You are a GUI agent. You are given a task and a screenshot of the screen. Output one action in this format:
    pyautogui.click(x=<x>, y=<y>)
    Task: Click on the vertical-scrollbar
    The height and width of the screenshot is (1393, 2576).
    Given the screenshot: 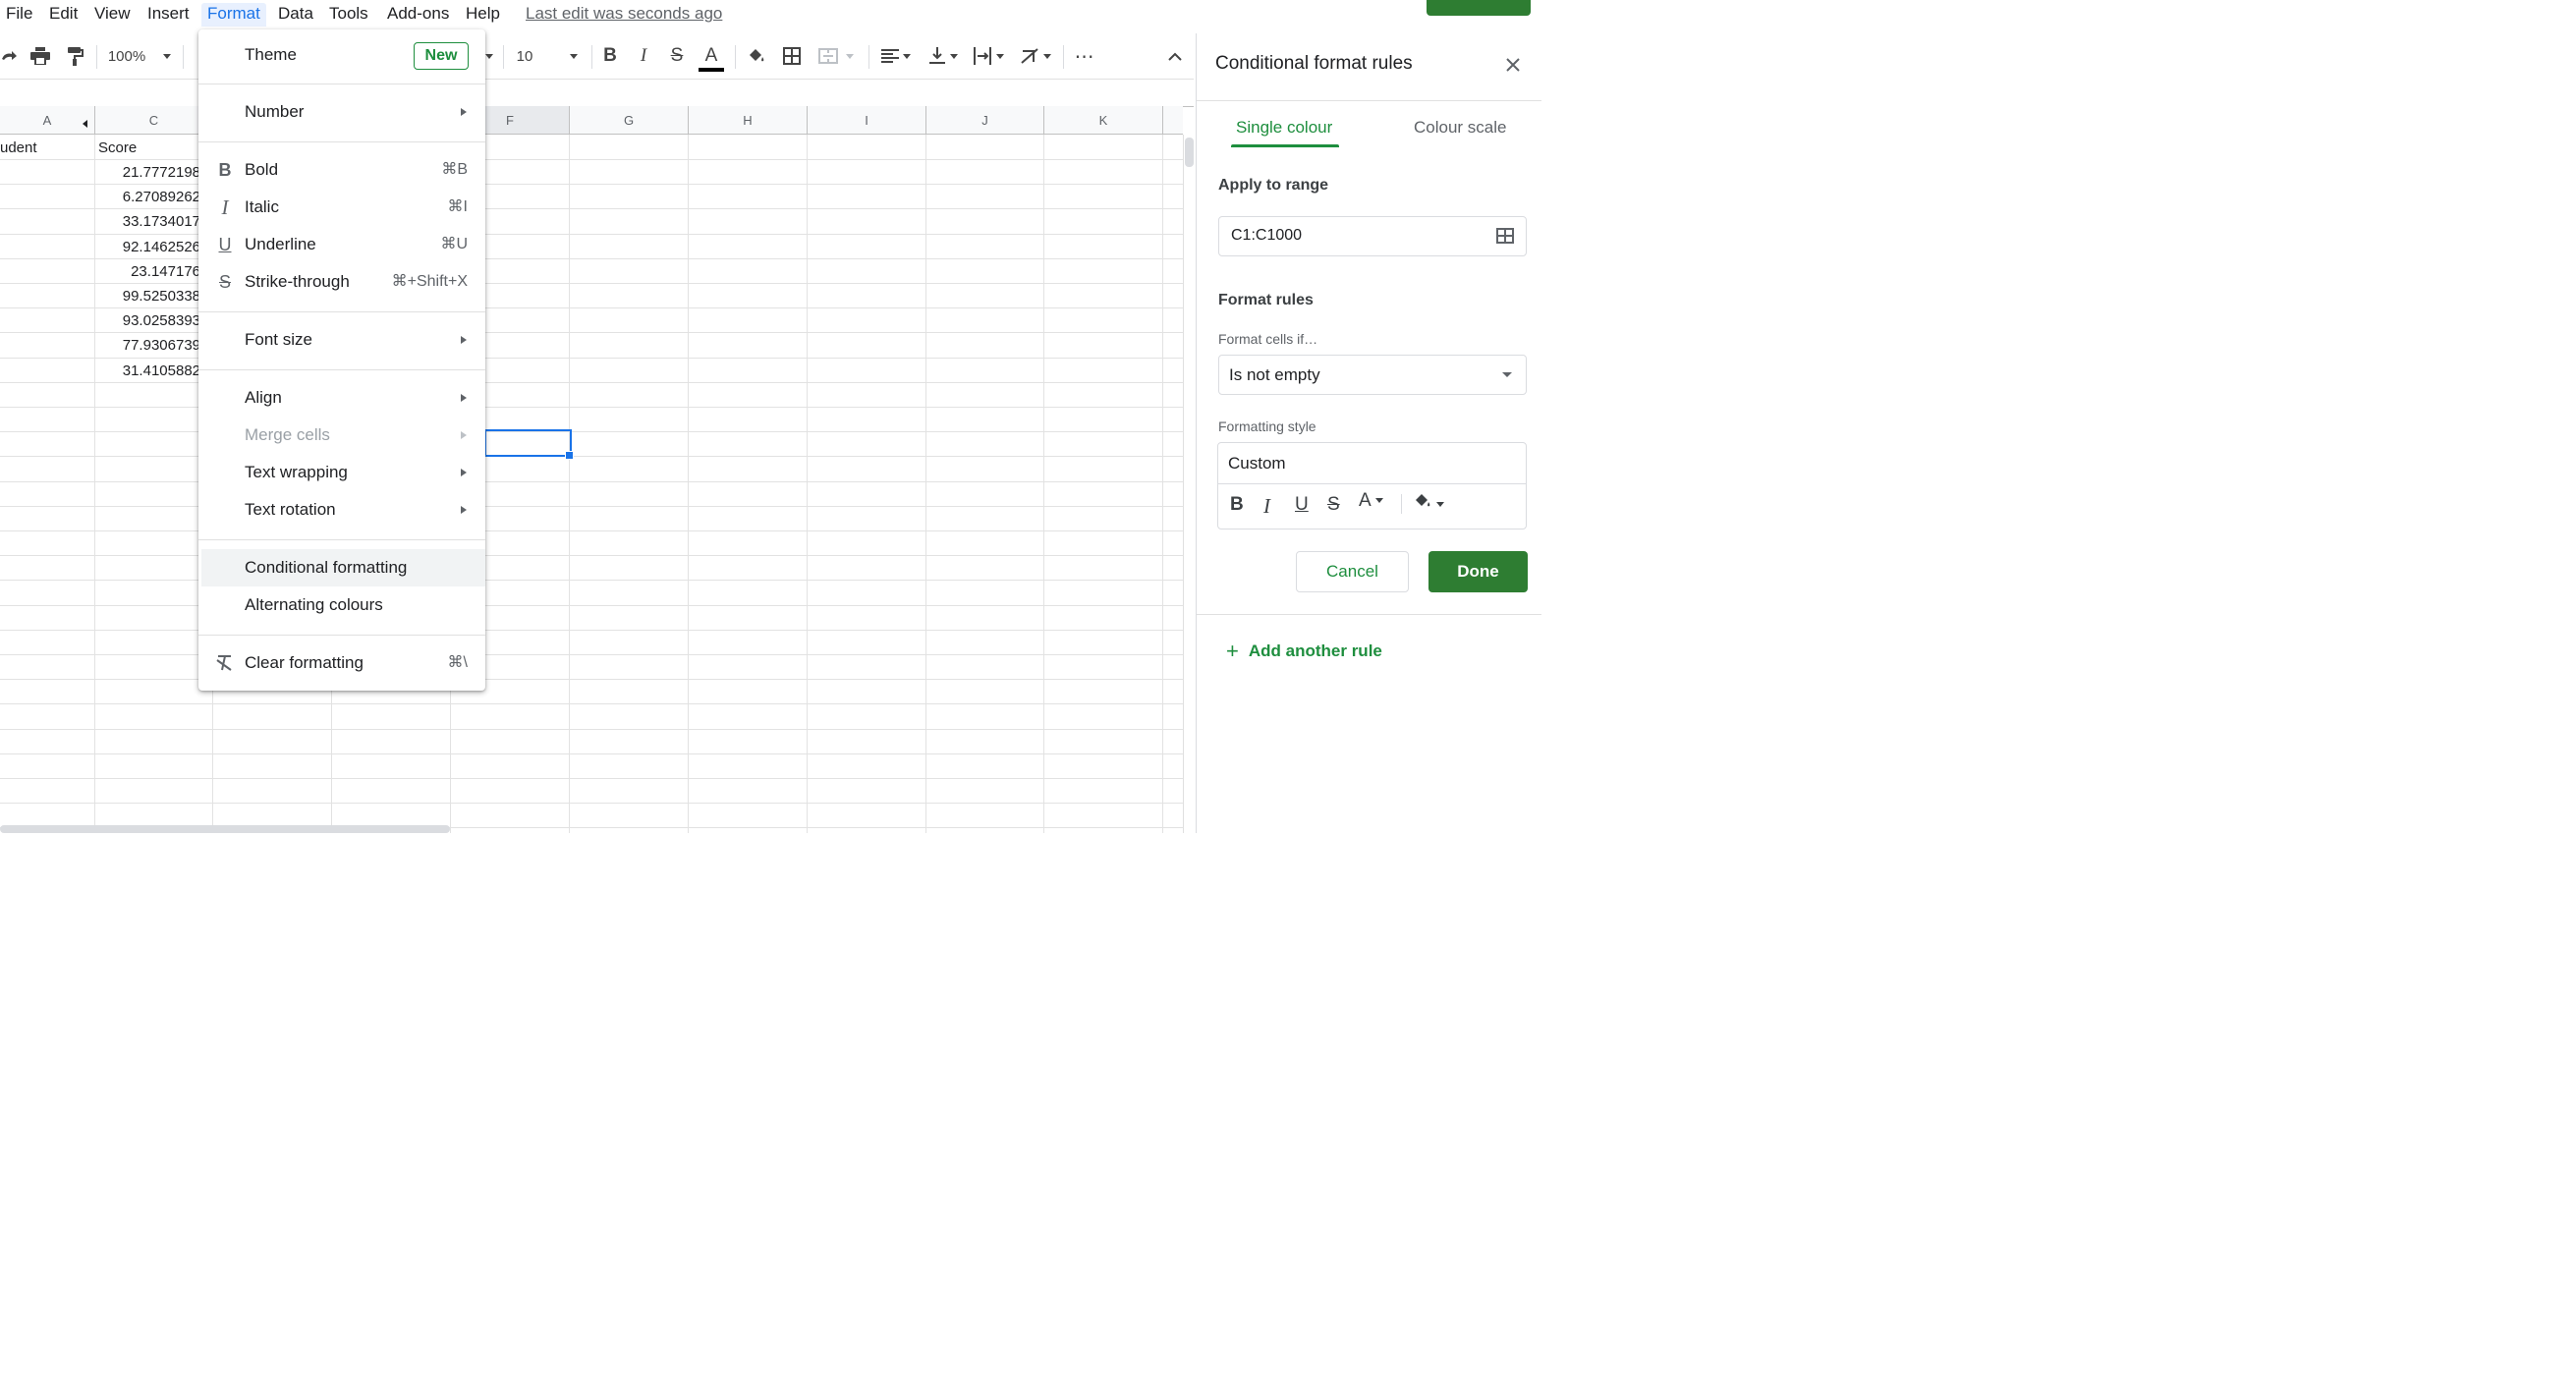 What is the action you would take?
    pyautogui.click(x=1189, y=484)
    